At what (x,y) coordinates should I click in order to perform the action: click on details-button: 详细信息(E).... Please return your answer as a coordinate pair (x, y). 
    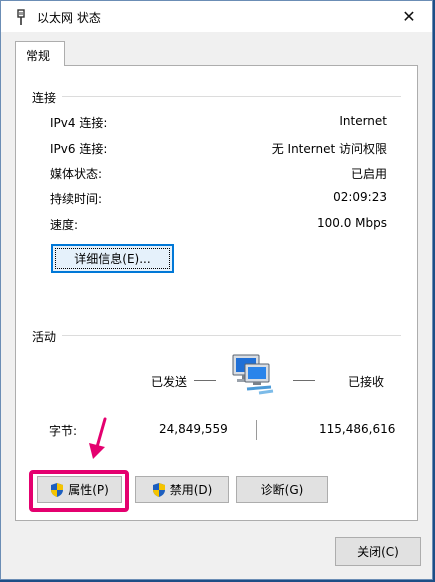
    Looking at the image, I should click on (112, 258).